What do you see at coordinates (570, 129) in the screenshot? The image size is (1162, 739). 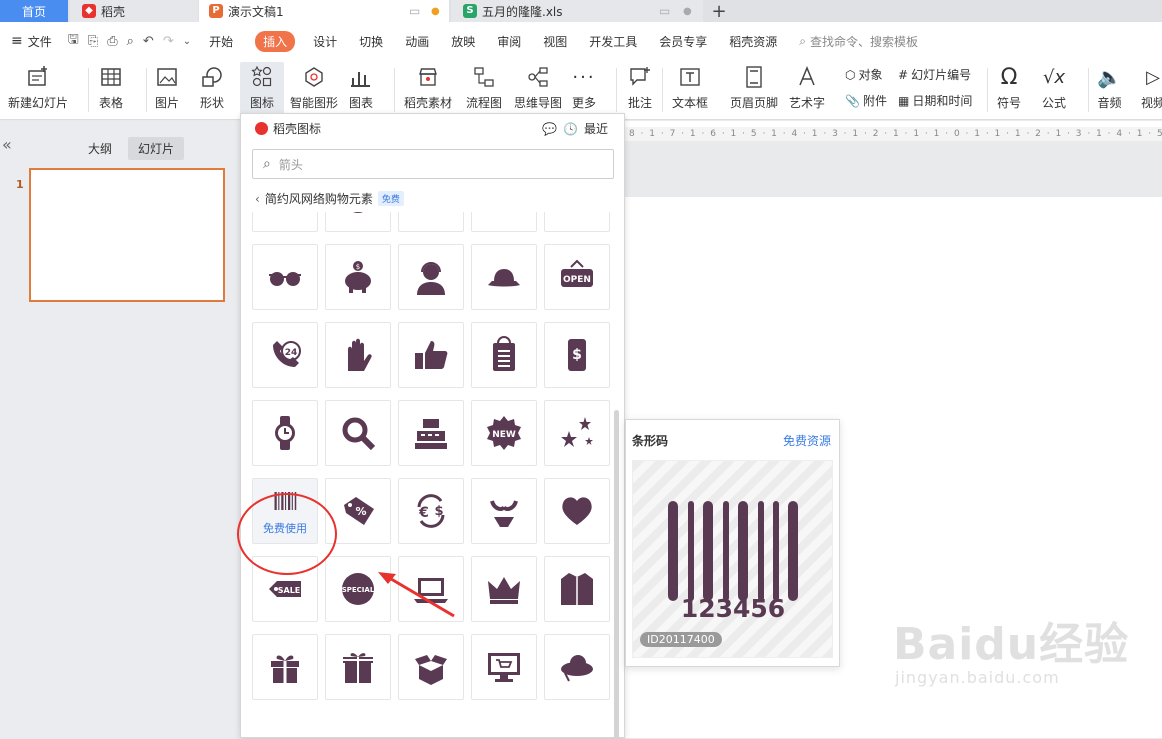 I see `clock-icon: 🕓` at bounding box center [570, 129].